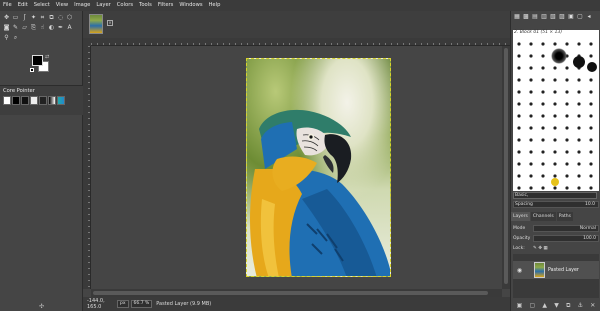 This screenshot has width=600, height=311. Describe the element at coordinates (42, 27) in the screenshot. I see `smudge-tool-icon: ☝` at that location.